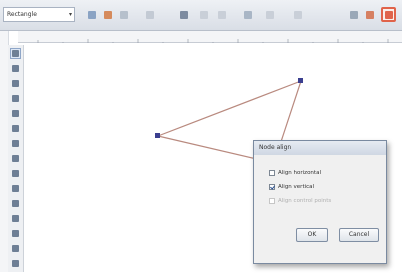  What do you see at coordinates (149, 14) in the screenshot?
I see `print-icon` at bounding box center [149, 14].